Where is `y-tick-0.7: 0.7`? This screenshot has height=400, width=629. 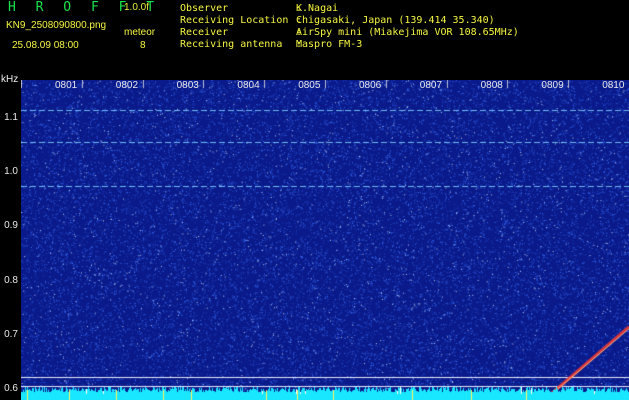 y-tick-0.7: 0.7 is located at coordinates (11, 334).